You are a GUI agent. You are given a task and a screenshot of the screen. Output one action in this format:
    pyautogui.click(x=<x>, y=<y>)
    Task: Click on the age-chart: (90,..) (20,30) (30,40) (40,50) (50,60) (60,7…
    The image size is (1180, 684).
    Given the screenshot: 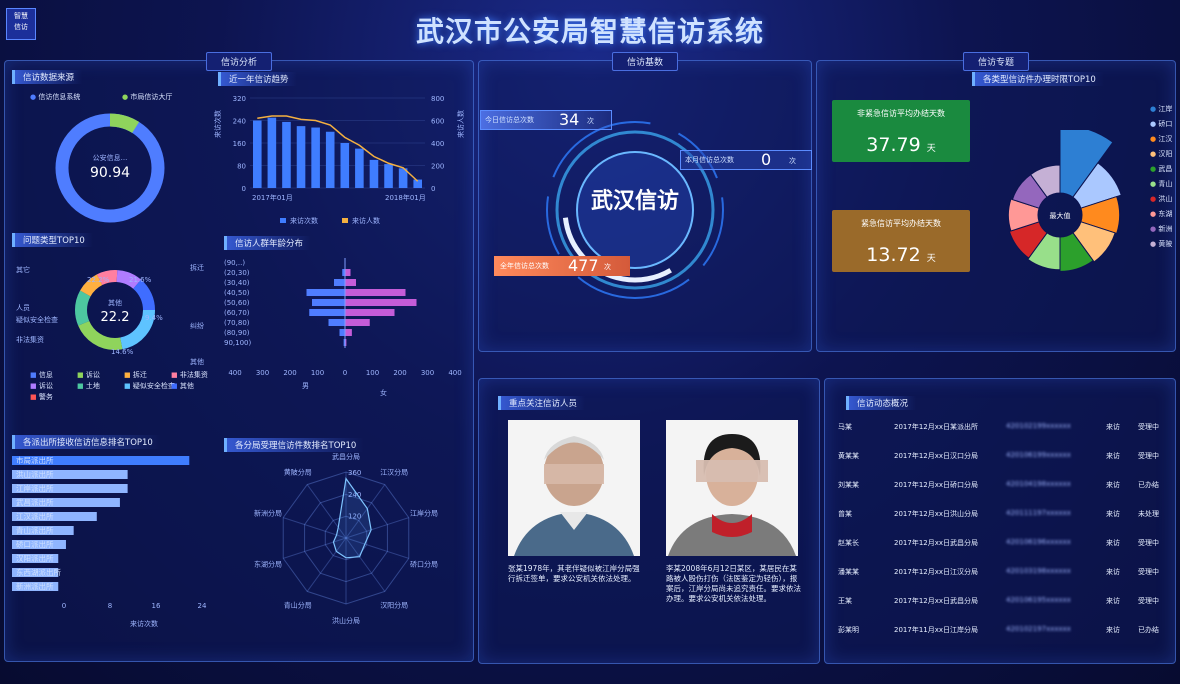 What is the action you would take?
    pyautogui.click(x=343, y=327)
    